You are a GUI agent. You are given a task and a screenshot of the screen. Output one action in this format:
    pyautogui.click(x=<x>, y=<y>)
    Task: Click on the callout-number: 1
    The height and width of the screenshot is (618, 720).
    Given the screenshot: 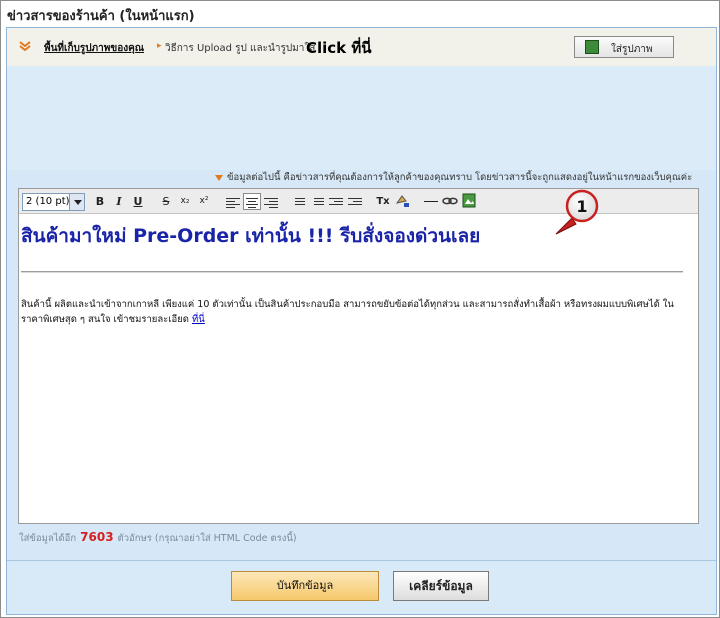 What is the action you would take?
    pyautogui.click(x=581, y=206)
    